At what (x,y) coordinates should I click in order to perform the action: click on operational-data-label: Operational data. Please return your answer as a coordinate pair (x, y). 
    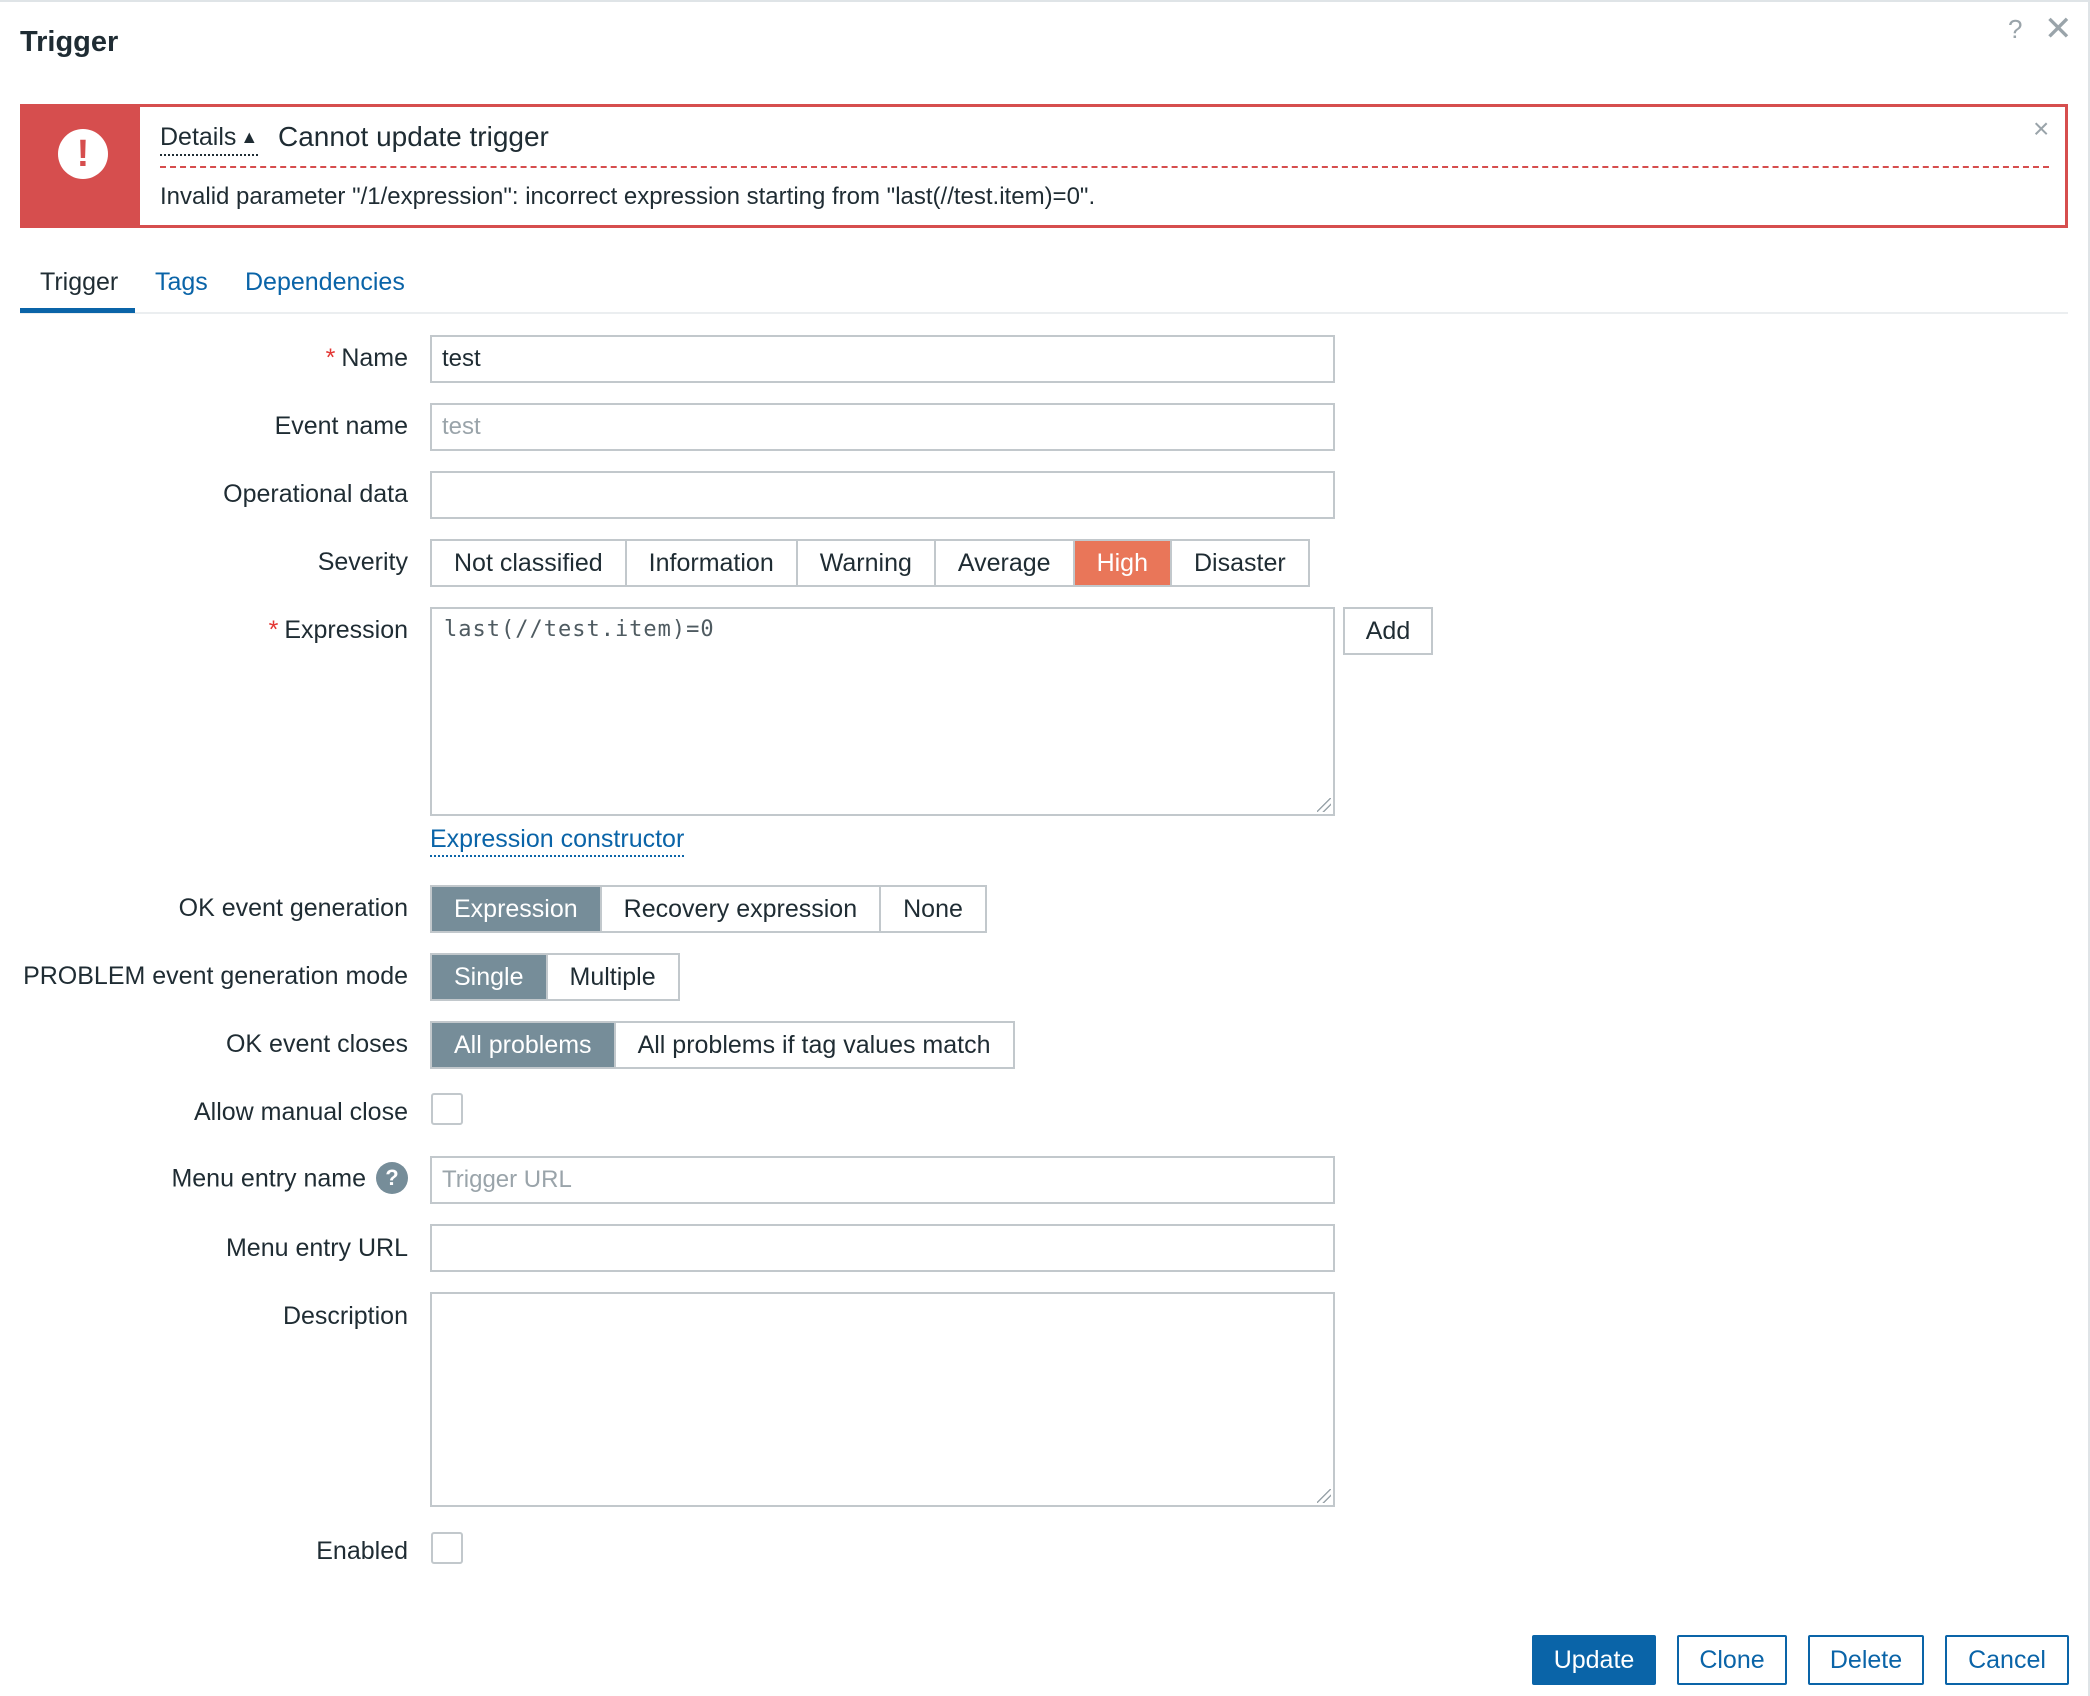
    Looking at the image, I should click on (315, 494).